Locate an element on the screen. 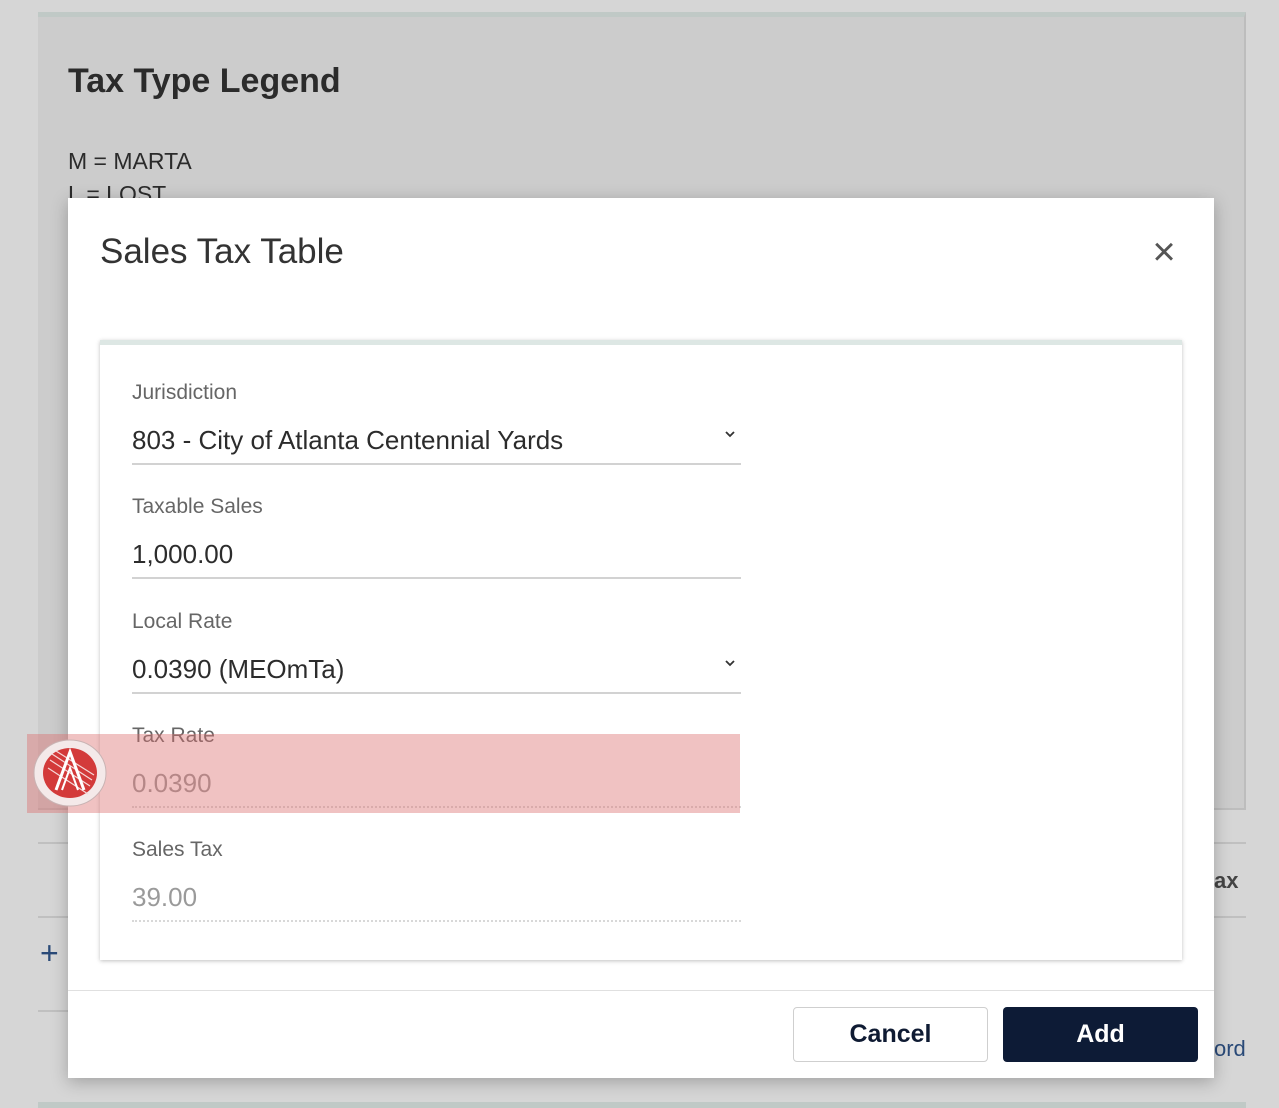  cancel-button: Cancel is located at coordinates (890, 1034).